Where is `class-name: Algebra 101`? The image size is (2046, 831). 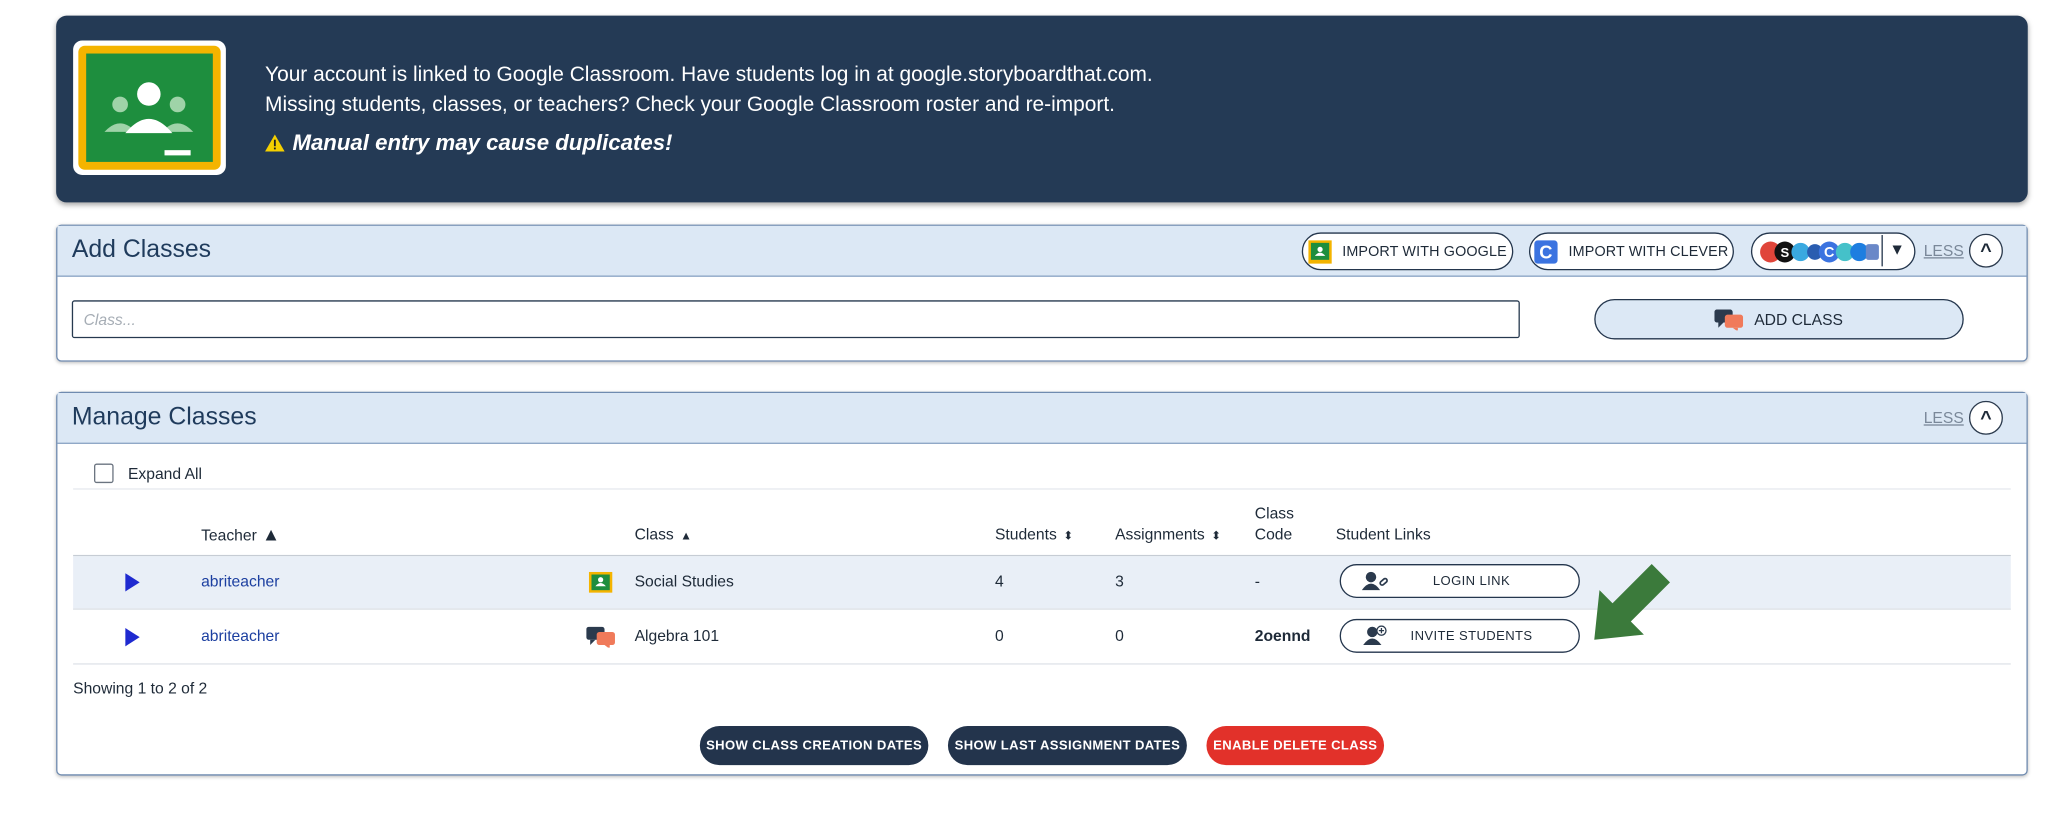 class-name: Algebra 101 is located at coordinates (677, 636).